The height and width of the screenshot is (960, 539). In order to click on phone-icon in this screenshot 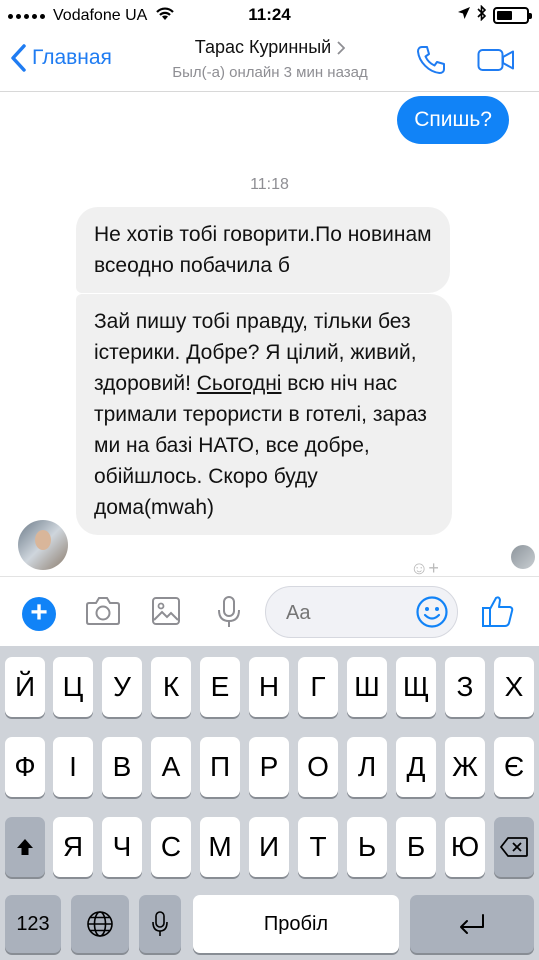, I will do `click(431, 60)`.